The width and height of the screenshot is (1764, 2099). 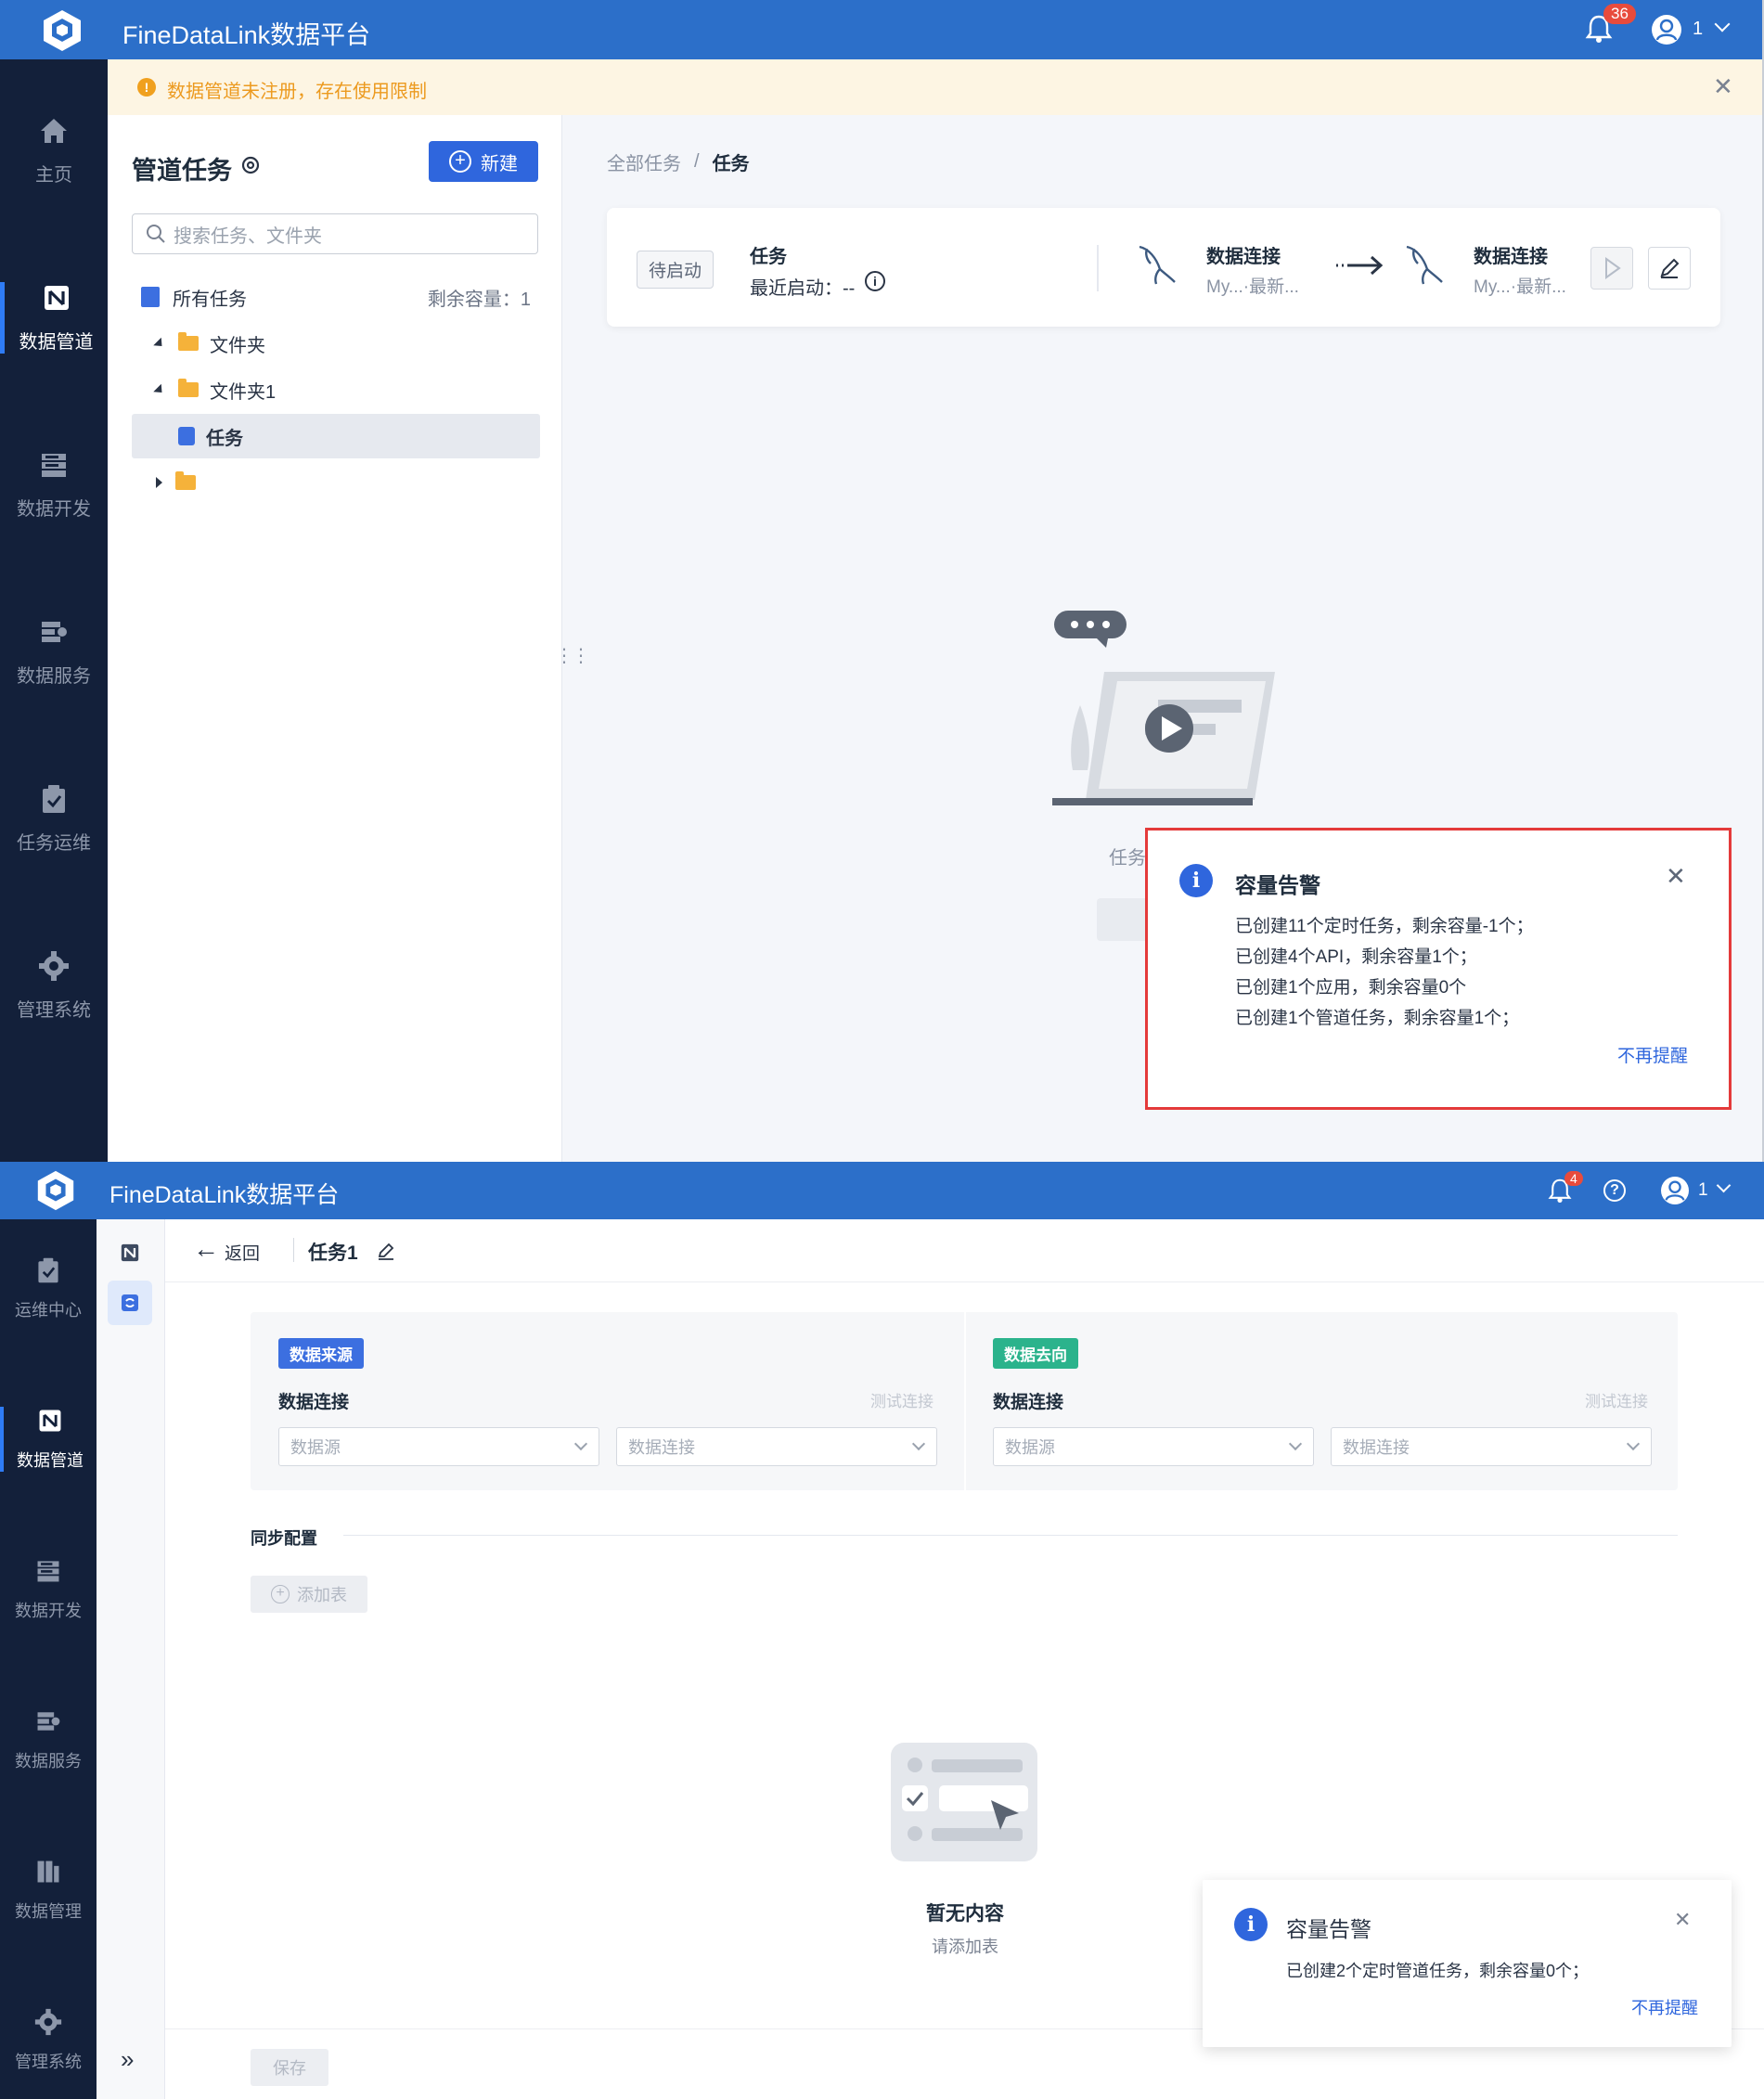 What do you see at coordinates (875, 281) in the screenshot?
I see `info-icon: i` at bounding box center [875, 281].